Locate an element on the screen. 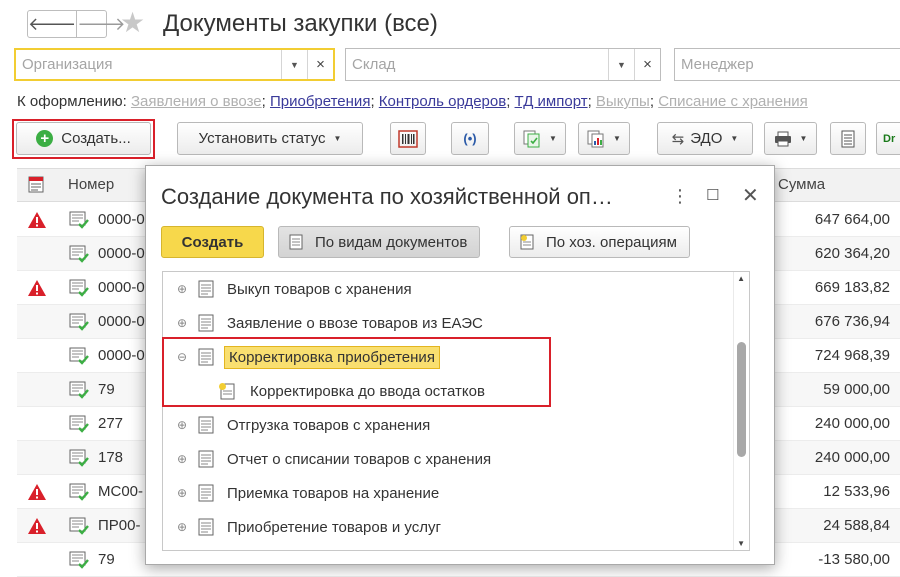  tree-item: ⊕ Приемка товаров на хранение is located at coordinates (448, 493).